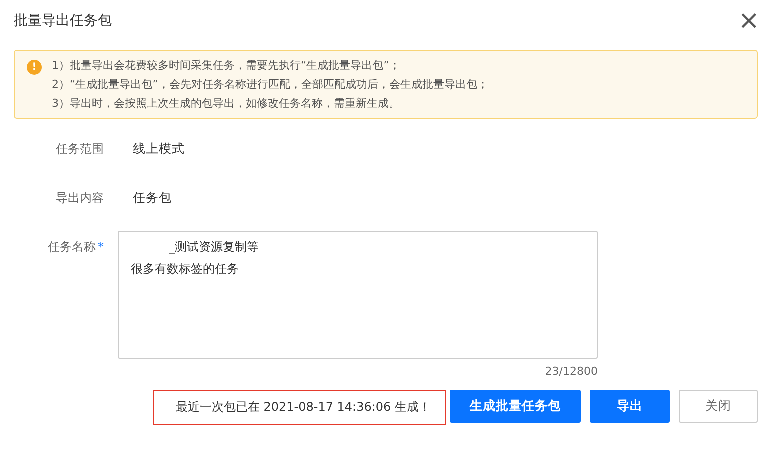  Describe the element at coordinates (718, 406) in the screenshot. I see `close-dialog-button: 关闭` at that location.